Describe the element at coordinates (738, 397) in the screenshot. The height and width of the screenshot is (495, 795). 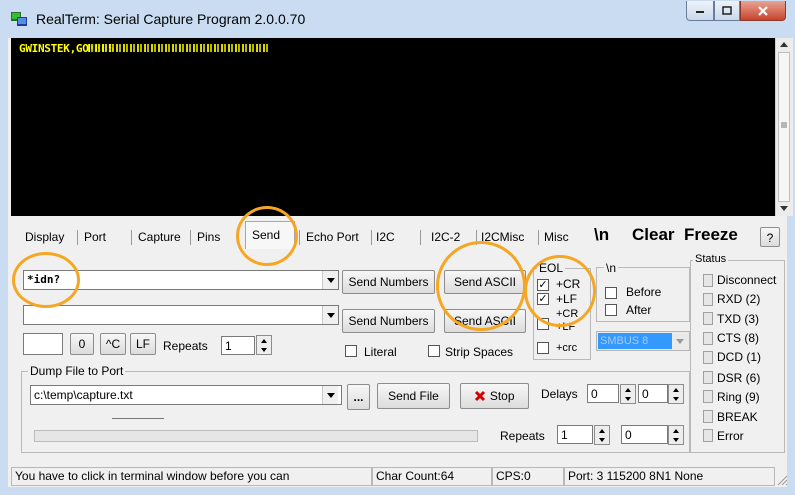
I see `status-item-ring: Ring (9)` at that location.